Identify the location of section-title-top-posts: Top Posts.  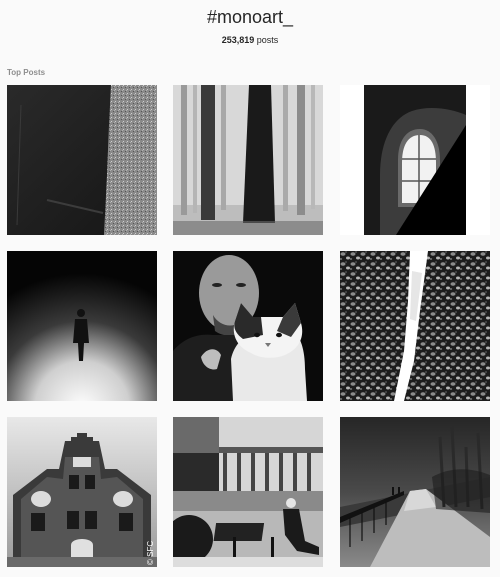
(26, 72).